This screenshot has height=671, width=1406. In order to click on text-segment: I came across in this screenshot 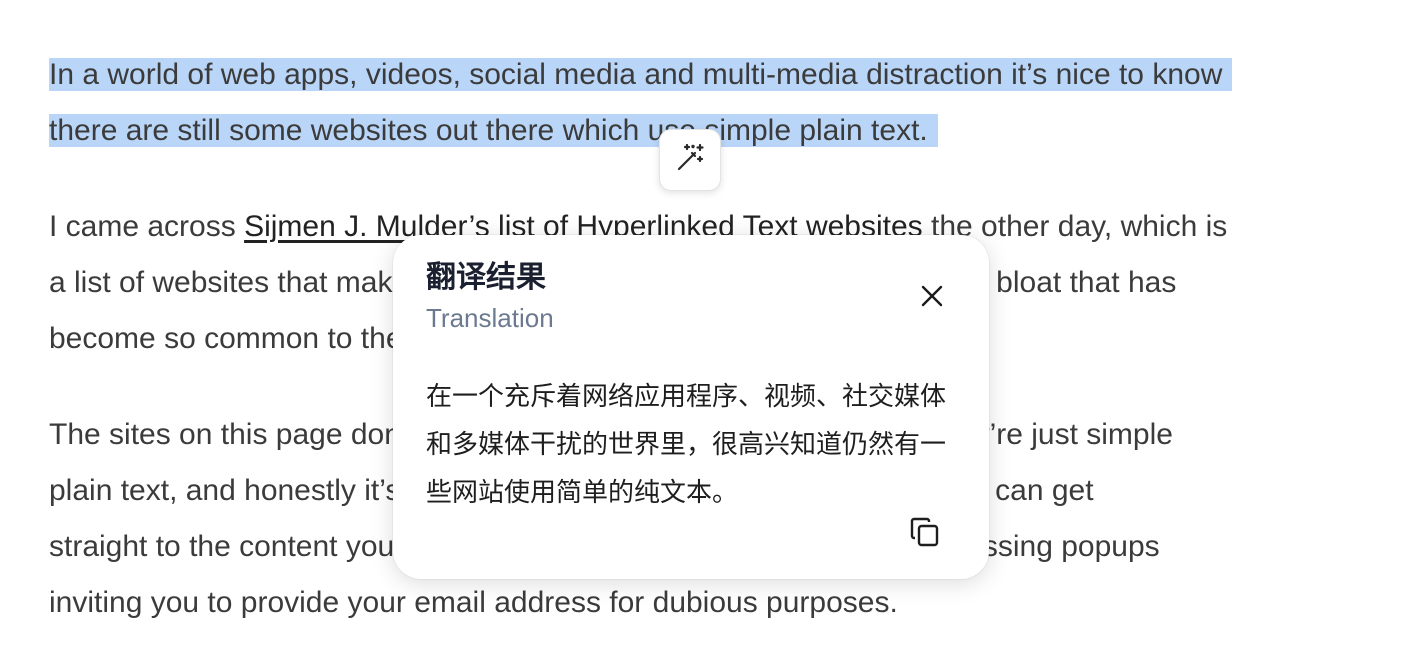, I will do `click(147, 226)`.